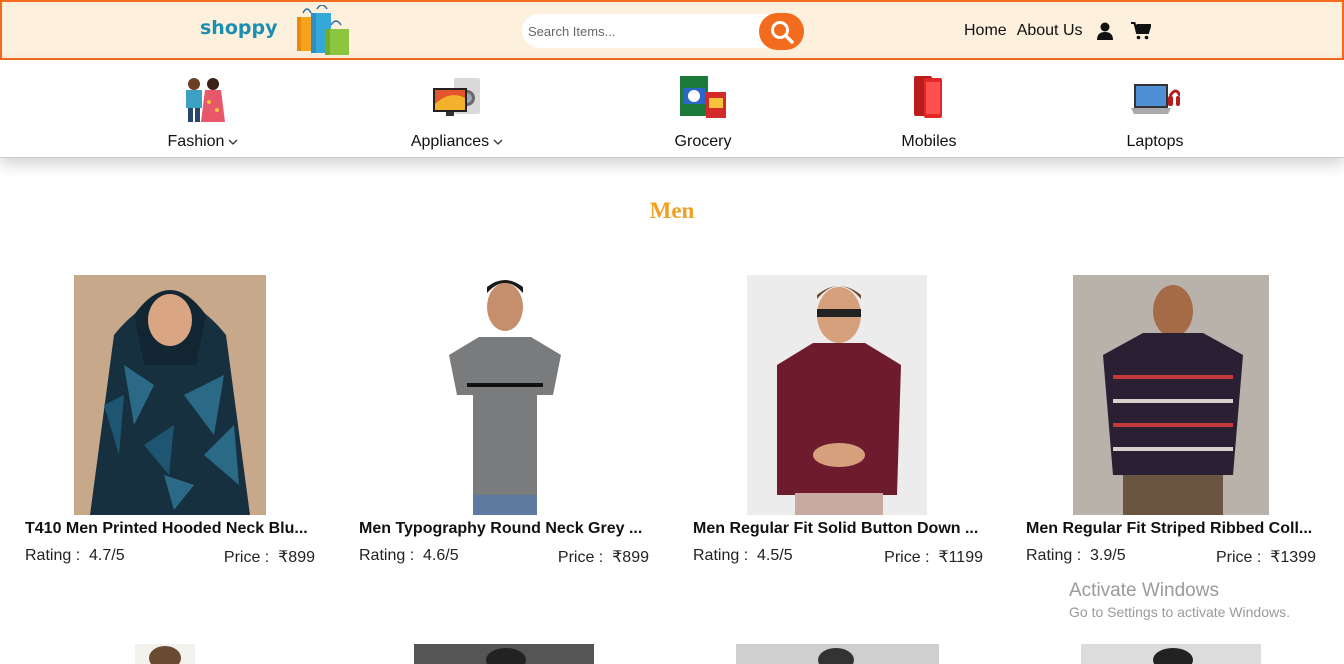  I want to click on mobiles-thumbnail-icon, so click(928, 97).